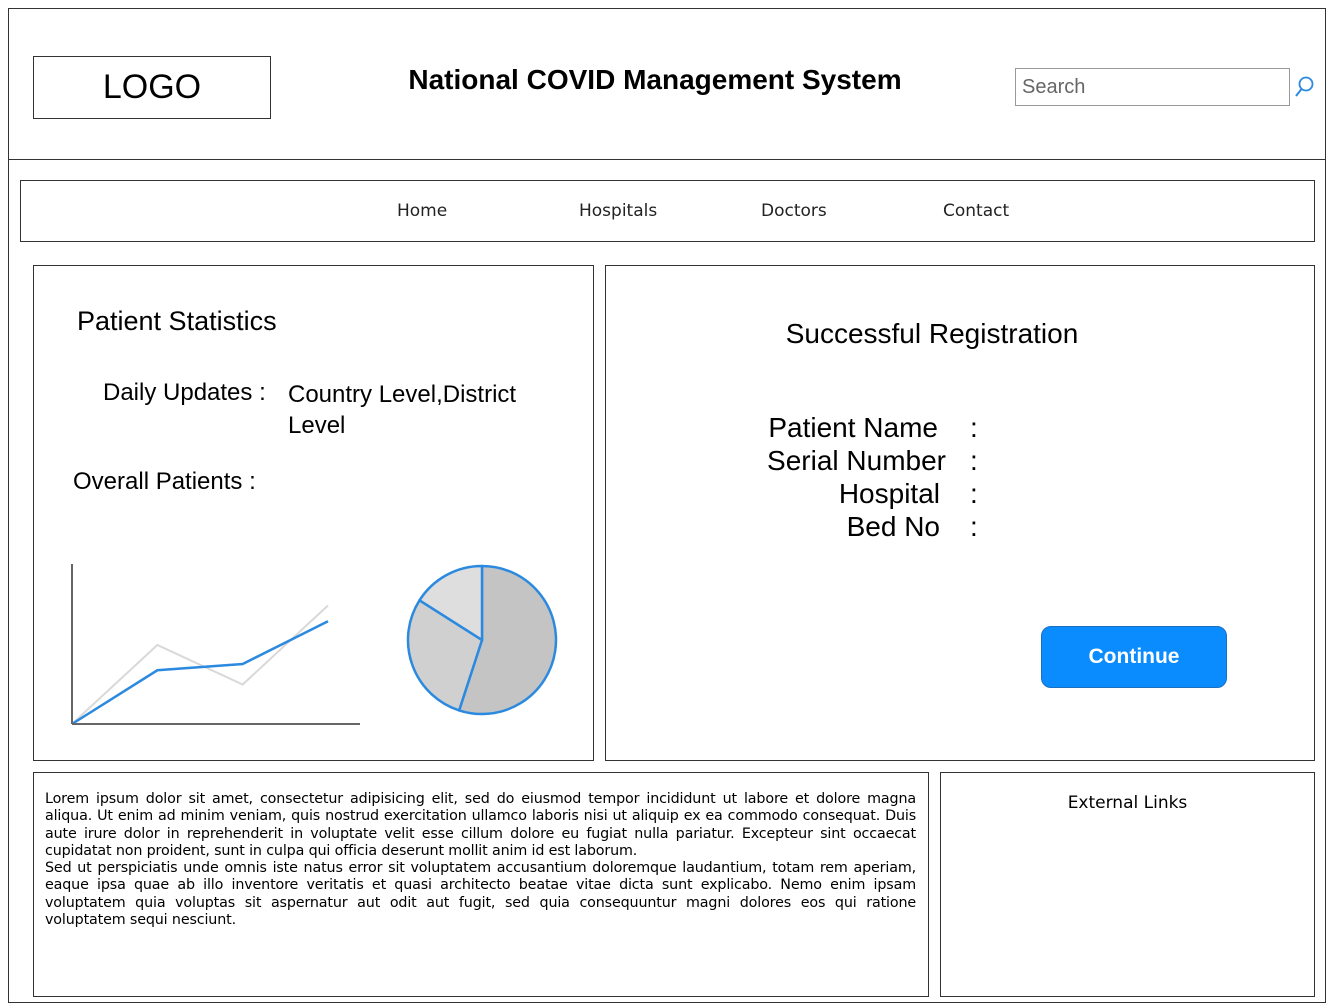  What do you see at coordinates (1154, 87) in the screenshot?
I see `search-input` at bounding box center [1154, 87].